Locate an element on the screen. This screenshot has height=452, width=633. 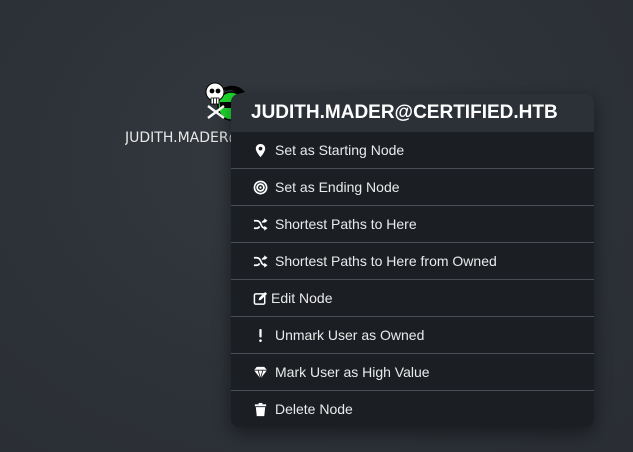
map-marker-icon is located at coordinates (260, 150).